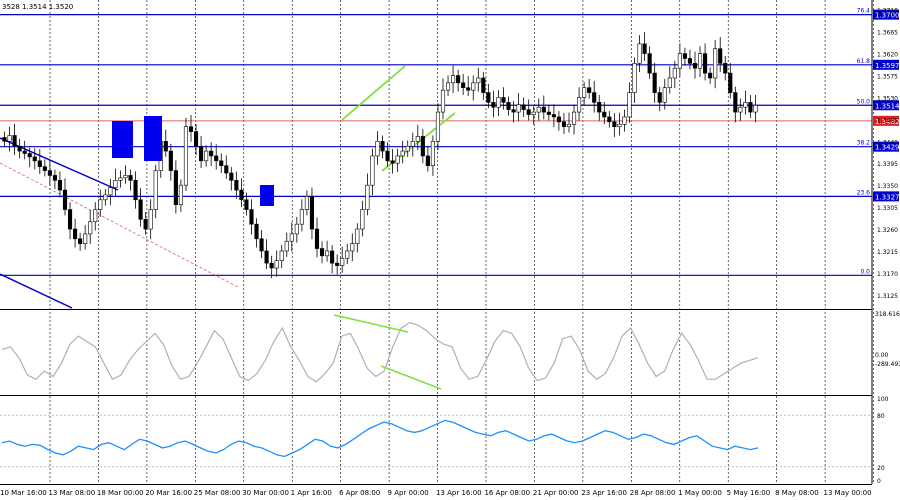  What do you see at coordinates (887, 66) in the screenshot?
I see `fib-price-tag-label: 1.3597` at bounding box center [887, 66].